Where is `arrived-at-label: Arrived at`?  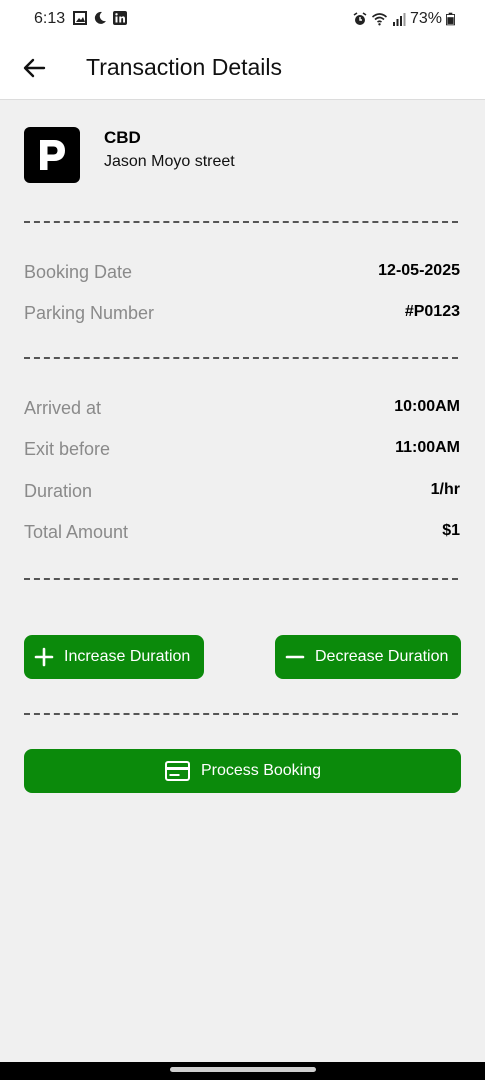
arrived-at-label: Arrived at is located at coordinates (63, 408).